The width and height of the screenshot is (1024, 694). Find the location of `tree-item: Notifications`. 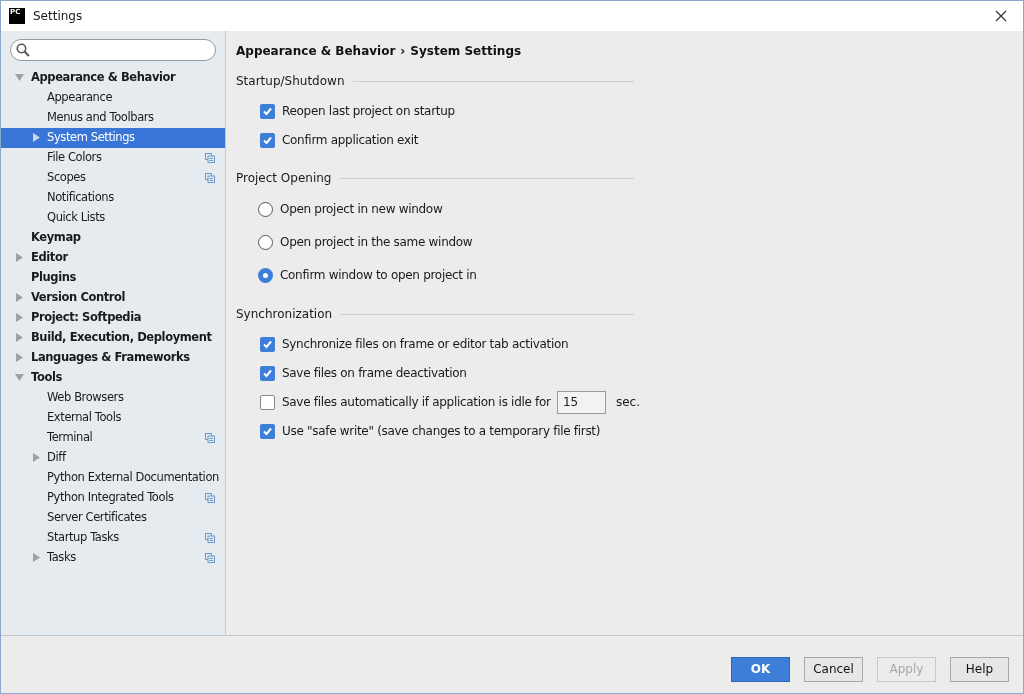

tree-item: Notifications is located at coordinates (113, 198).